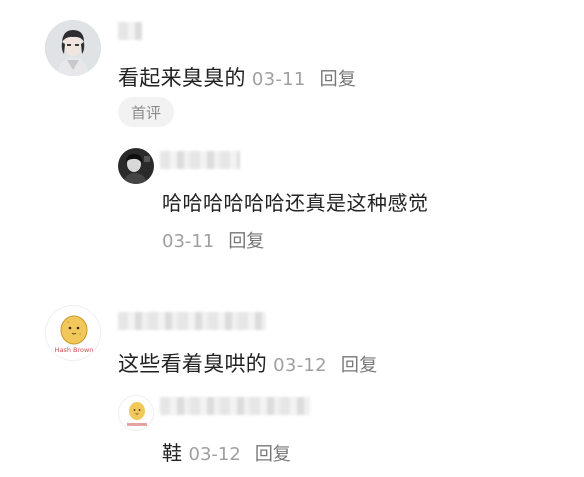  I want to click on anime-boy-avatar-icon, so click(73, 48).